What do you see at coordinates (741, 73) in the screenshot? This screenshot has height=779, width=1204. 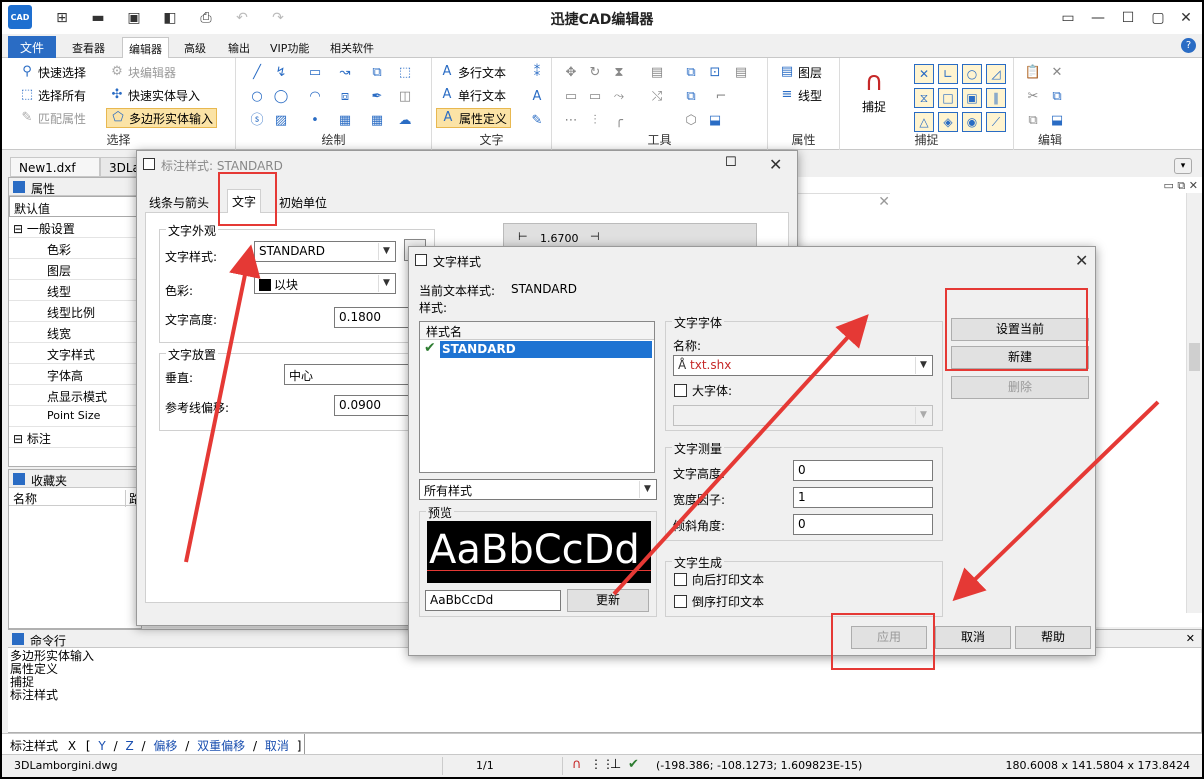 I see `explode-icon: ▤` at bounding box center [741, 73].